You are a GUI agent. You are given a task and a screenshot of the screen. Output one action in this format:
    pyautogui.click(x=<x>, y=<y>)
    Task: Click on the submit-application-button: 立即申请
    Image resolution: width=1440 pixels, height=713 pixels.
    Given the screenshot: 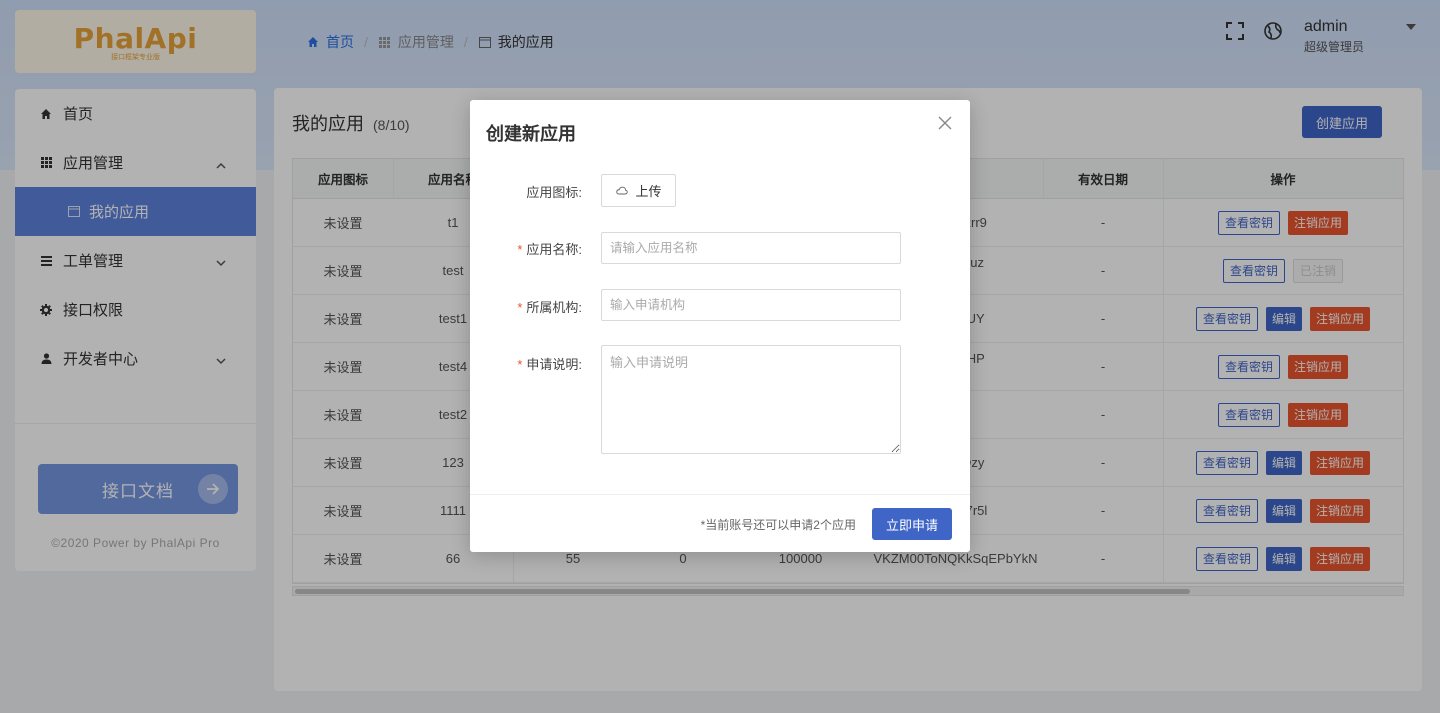 What is the action you would take?
    pyautogui.click(x=912, y=524)
    